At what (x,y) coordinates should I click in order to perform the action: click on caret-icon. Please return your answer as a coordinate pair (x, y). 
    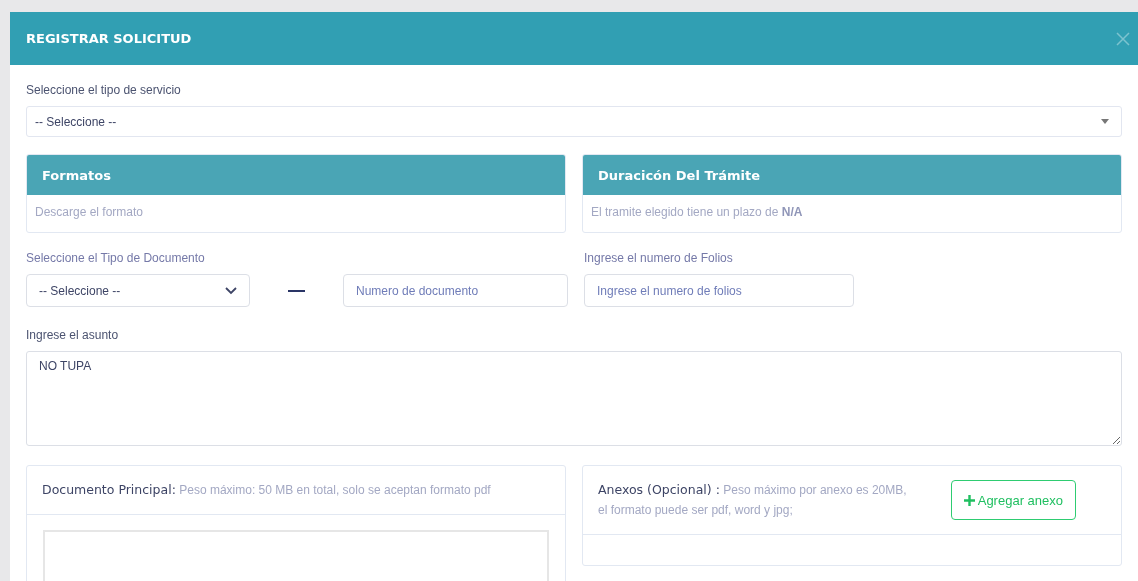
    Looking at the image, I should click on (1105, 121).